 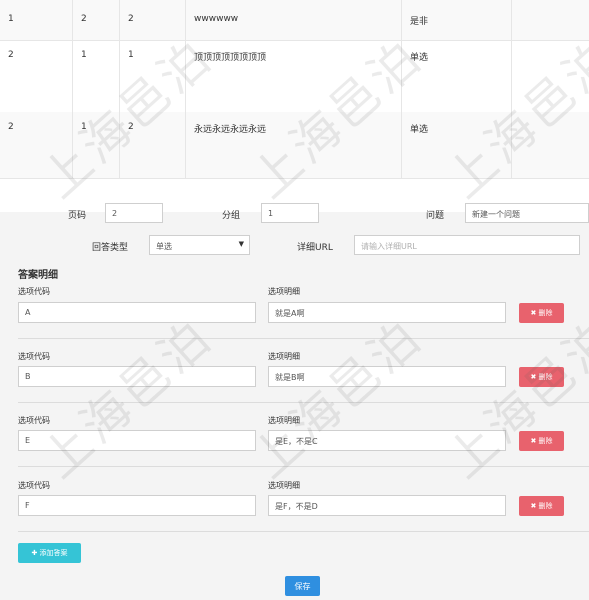 I want to click on add-answer-button: ✚ 添加答案, so click(x=49, y=553).